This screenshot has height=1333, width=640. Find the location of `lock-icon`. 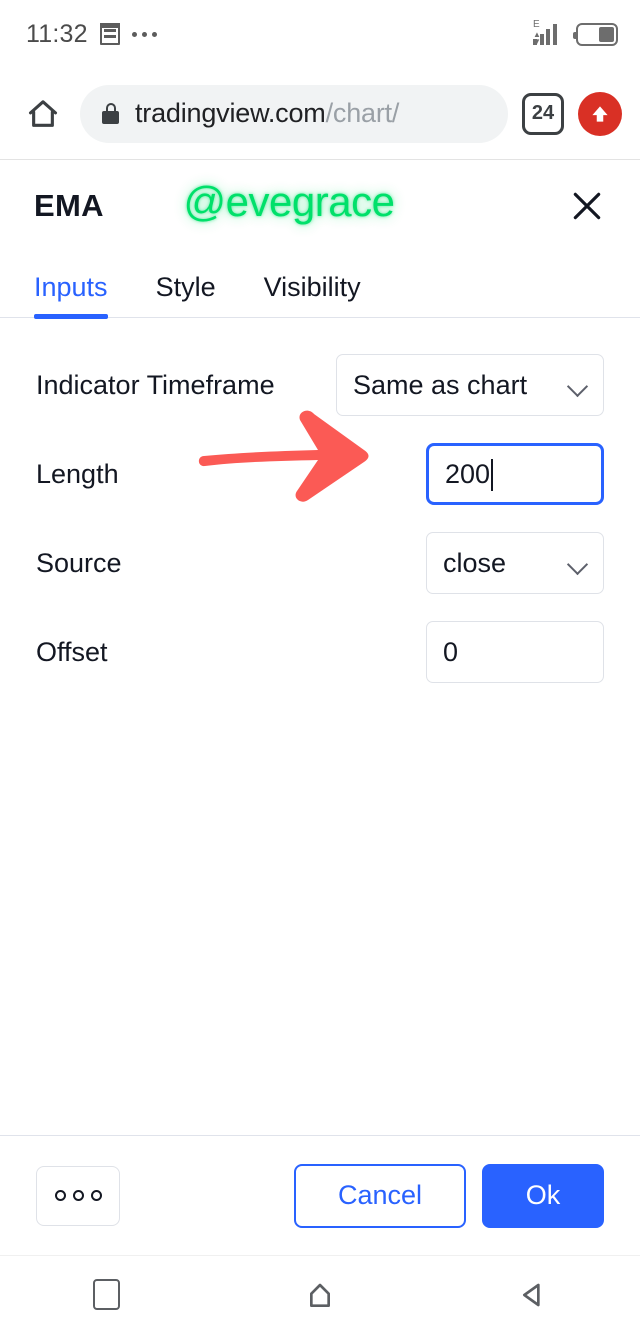

lock-icon is located at coordinates (110, 113).